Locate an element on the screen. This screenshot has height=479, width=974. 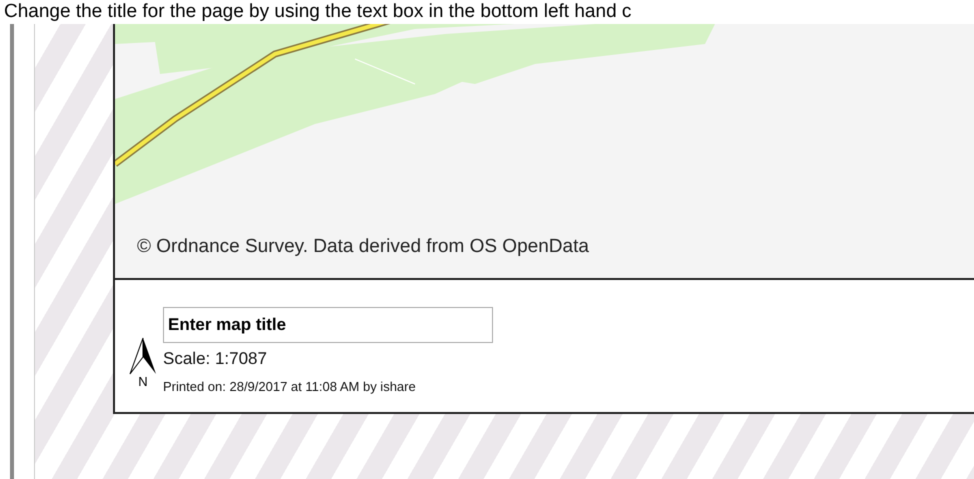
attribution-text: © Ordnance Survey. Data derived from OS OpenData is located at coordinates (363, 247).